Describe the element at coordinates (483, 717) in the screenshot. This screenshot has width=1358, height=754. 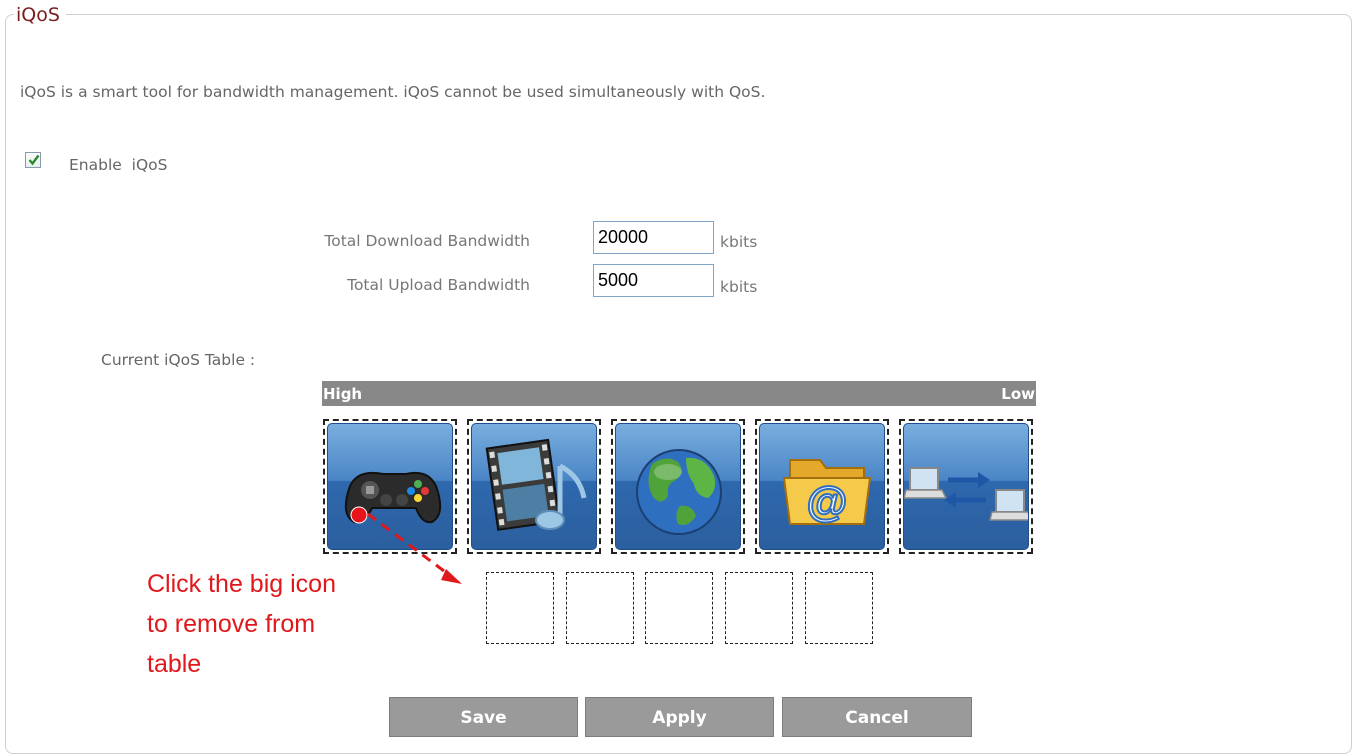
I see `save-button: Save` at that location.